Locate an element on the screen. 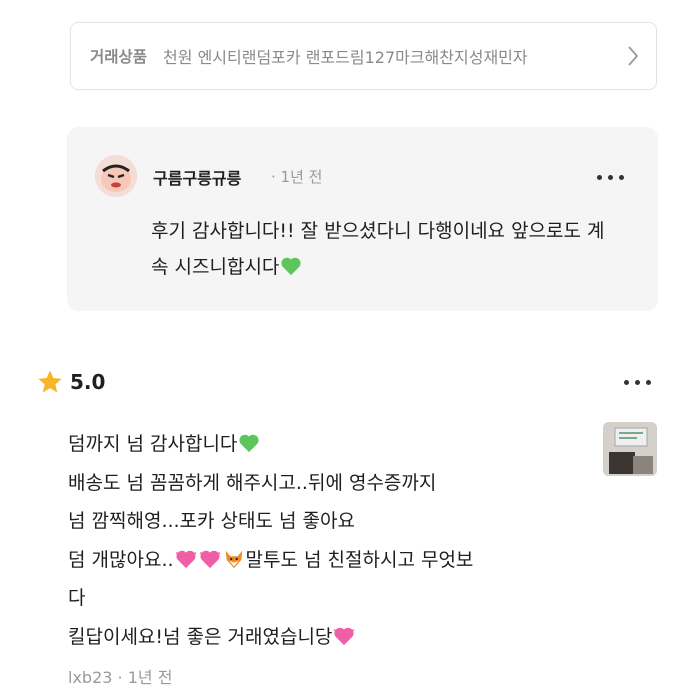 The height and width of the screenshot is (694, 694). review-rating: 5.0 is located at coordinates (70, 382).